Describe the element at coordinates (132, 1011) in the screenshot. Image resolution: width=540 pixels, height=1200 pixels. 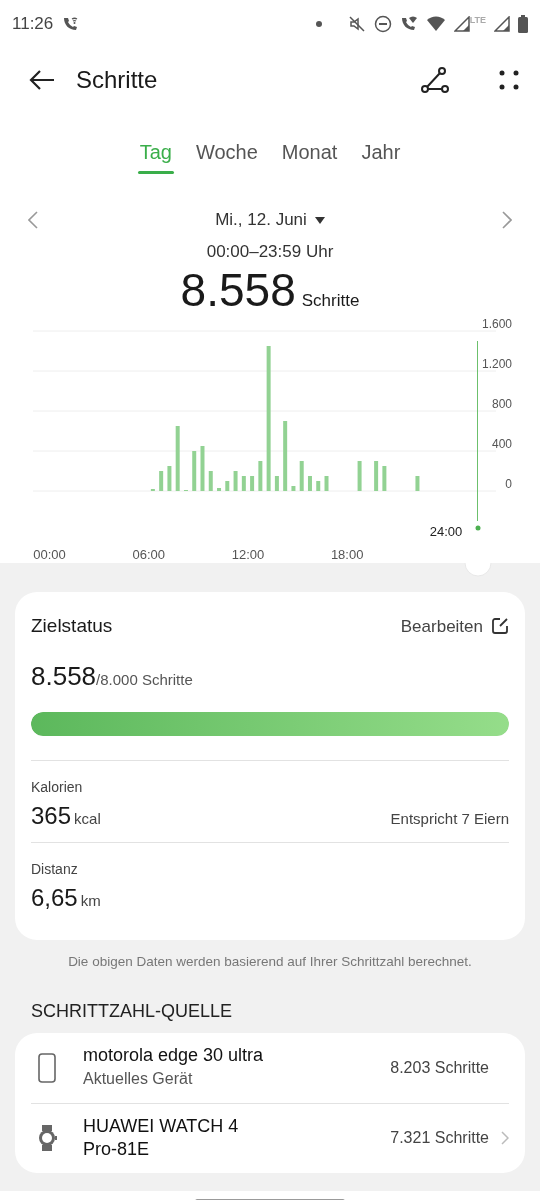
I see `section-title: SCHRITTZAHL-QUELLE` at that location.